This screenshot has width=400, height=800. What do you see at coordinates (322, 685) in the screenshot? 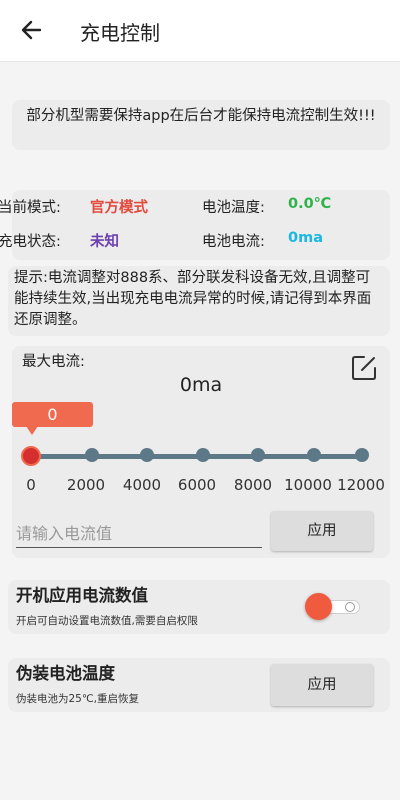
I see `apply-fake-temp-button: 应用` at bounding box center [322, 685].